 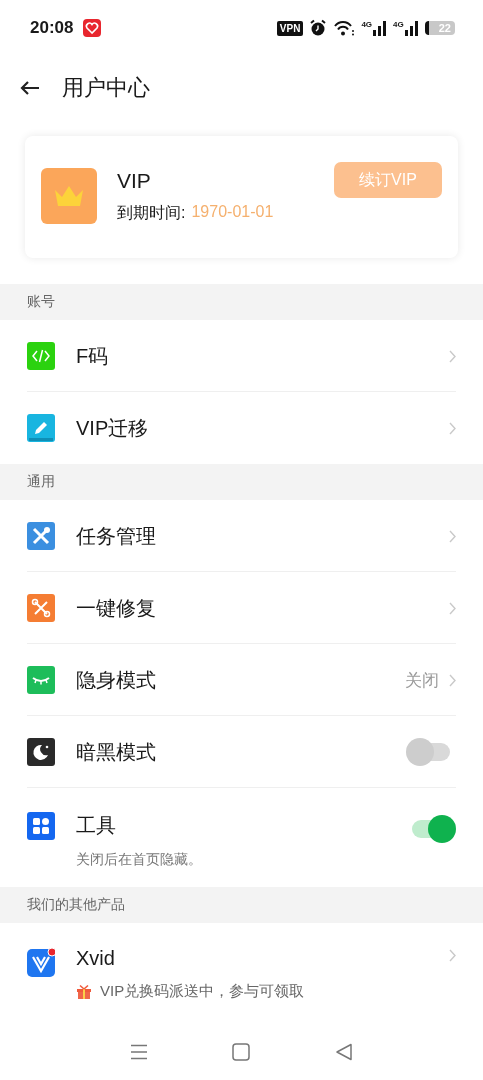 What do you see at coordinates (41, 608) in the screenshot?
I see `wrench-icon` at bounding box center [41, 608].